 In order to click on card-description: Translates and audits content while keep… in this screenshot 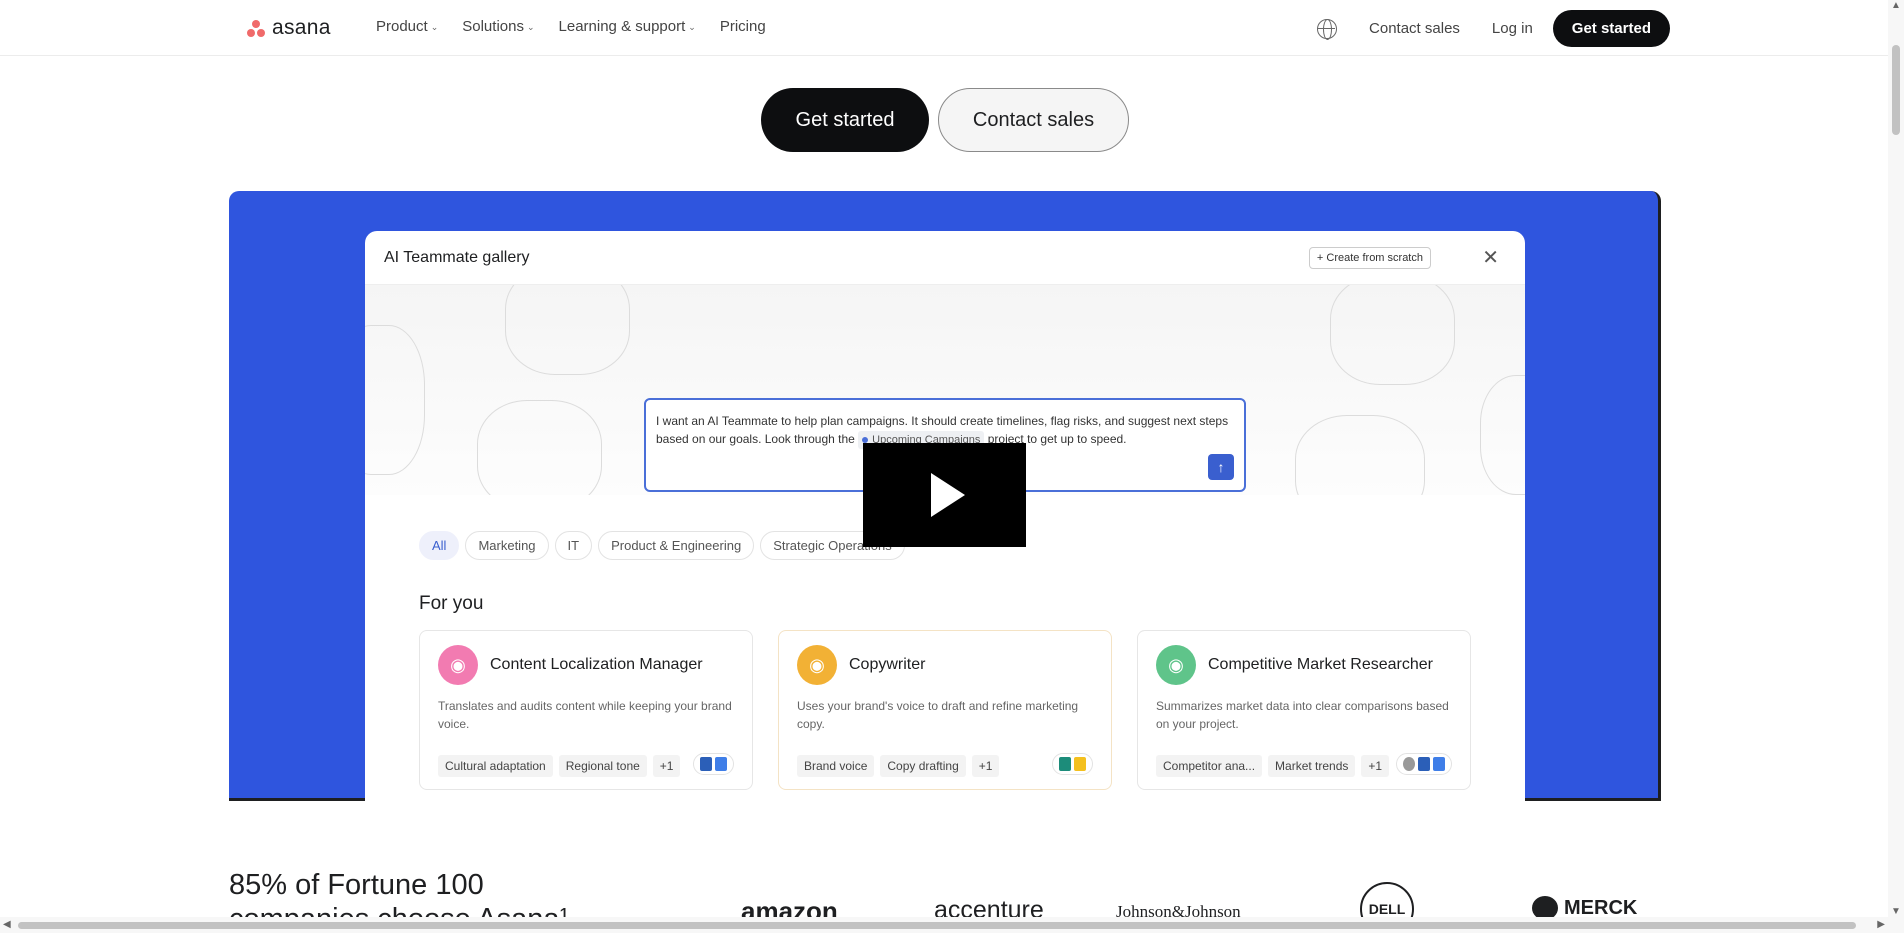, I will do `click(585, 715)`.